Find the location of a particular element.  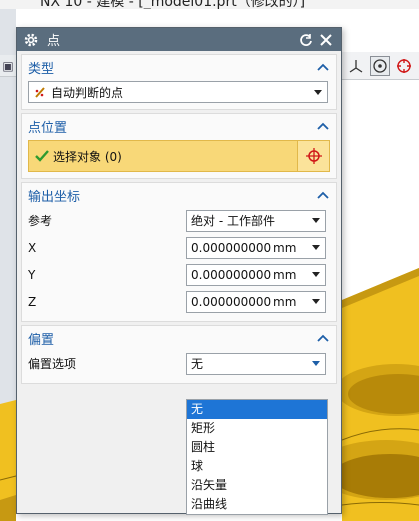

app-title: NX 10 - 建模 - [_model01.prt（修改的）] is located at coordinates (173, 4).